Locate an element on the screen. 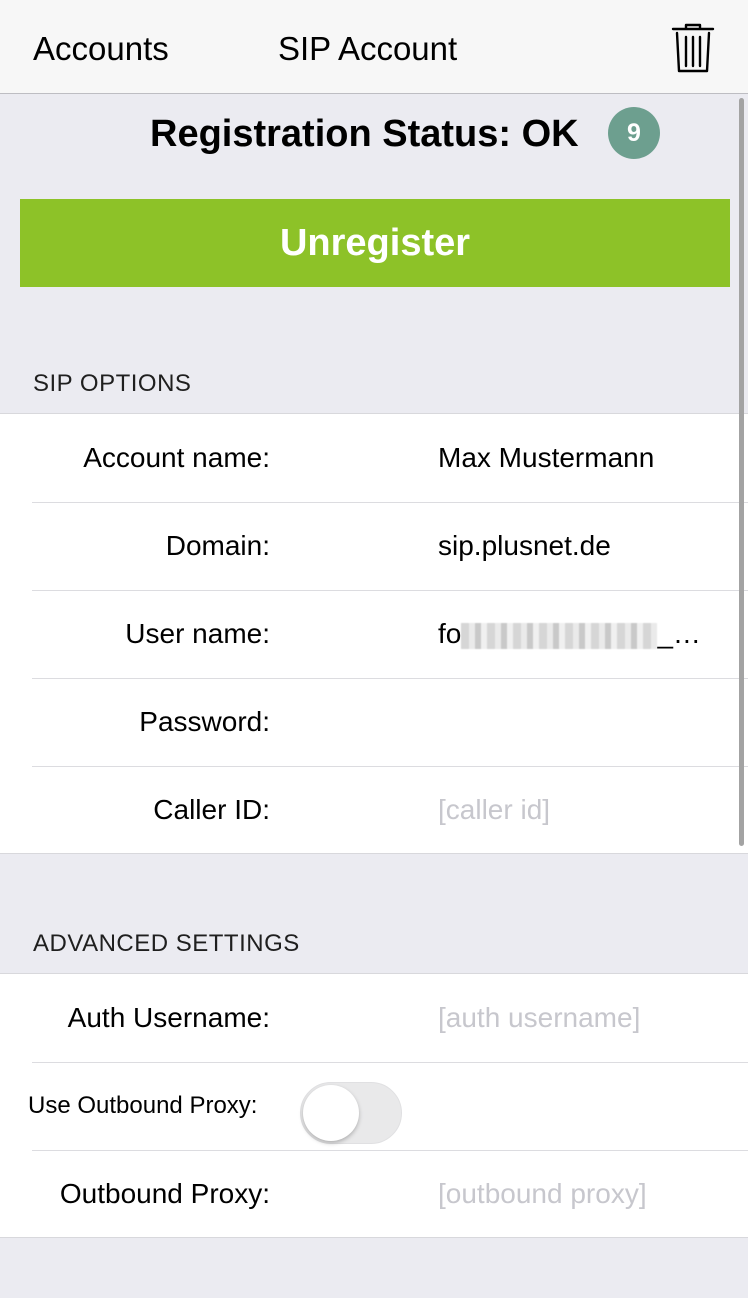 Image resolution: width=748 pixels, height=1298 pixels. use-outbound-proxy-label: Use Outbound Proxy: is located at coordinates (143, 1105).